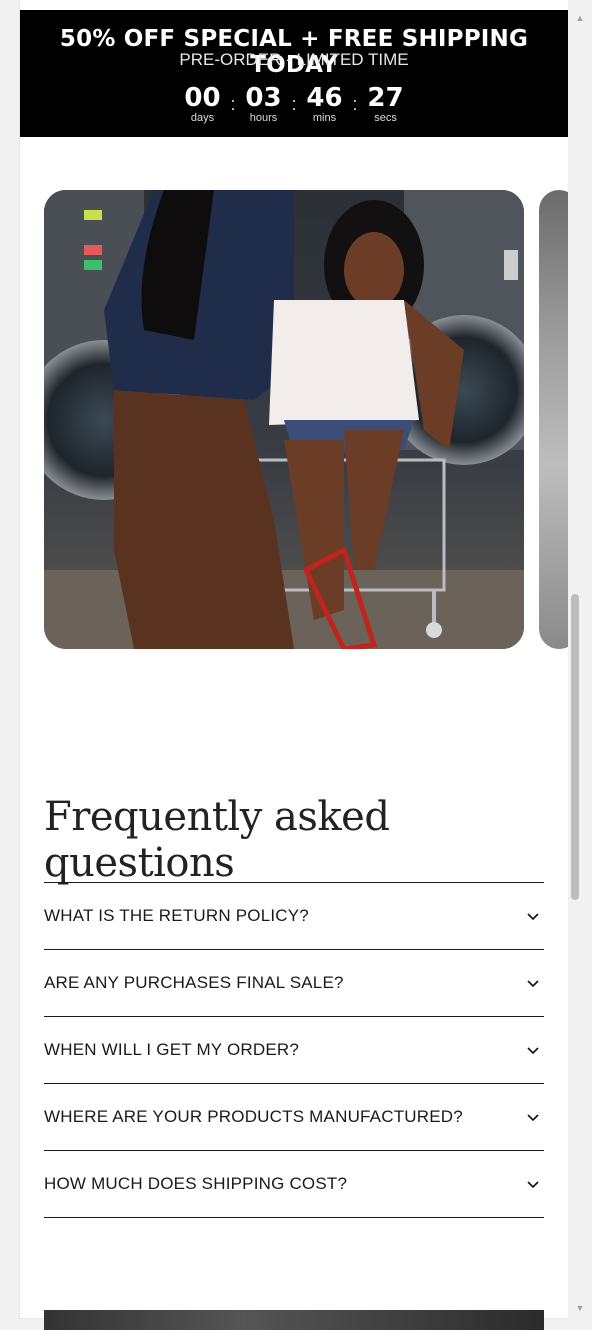 This screenshot has height=1330, width=592. What do you see at coordinates (172, 1049) in the screenshot?
I see `faq-question: WHEN WILL I GET MY ORDER?` at bounding box center [172, 1049].